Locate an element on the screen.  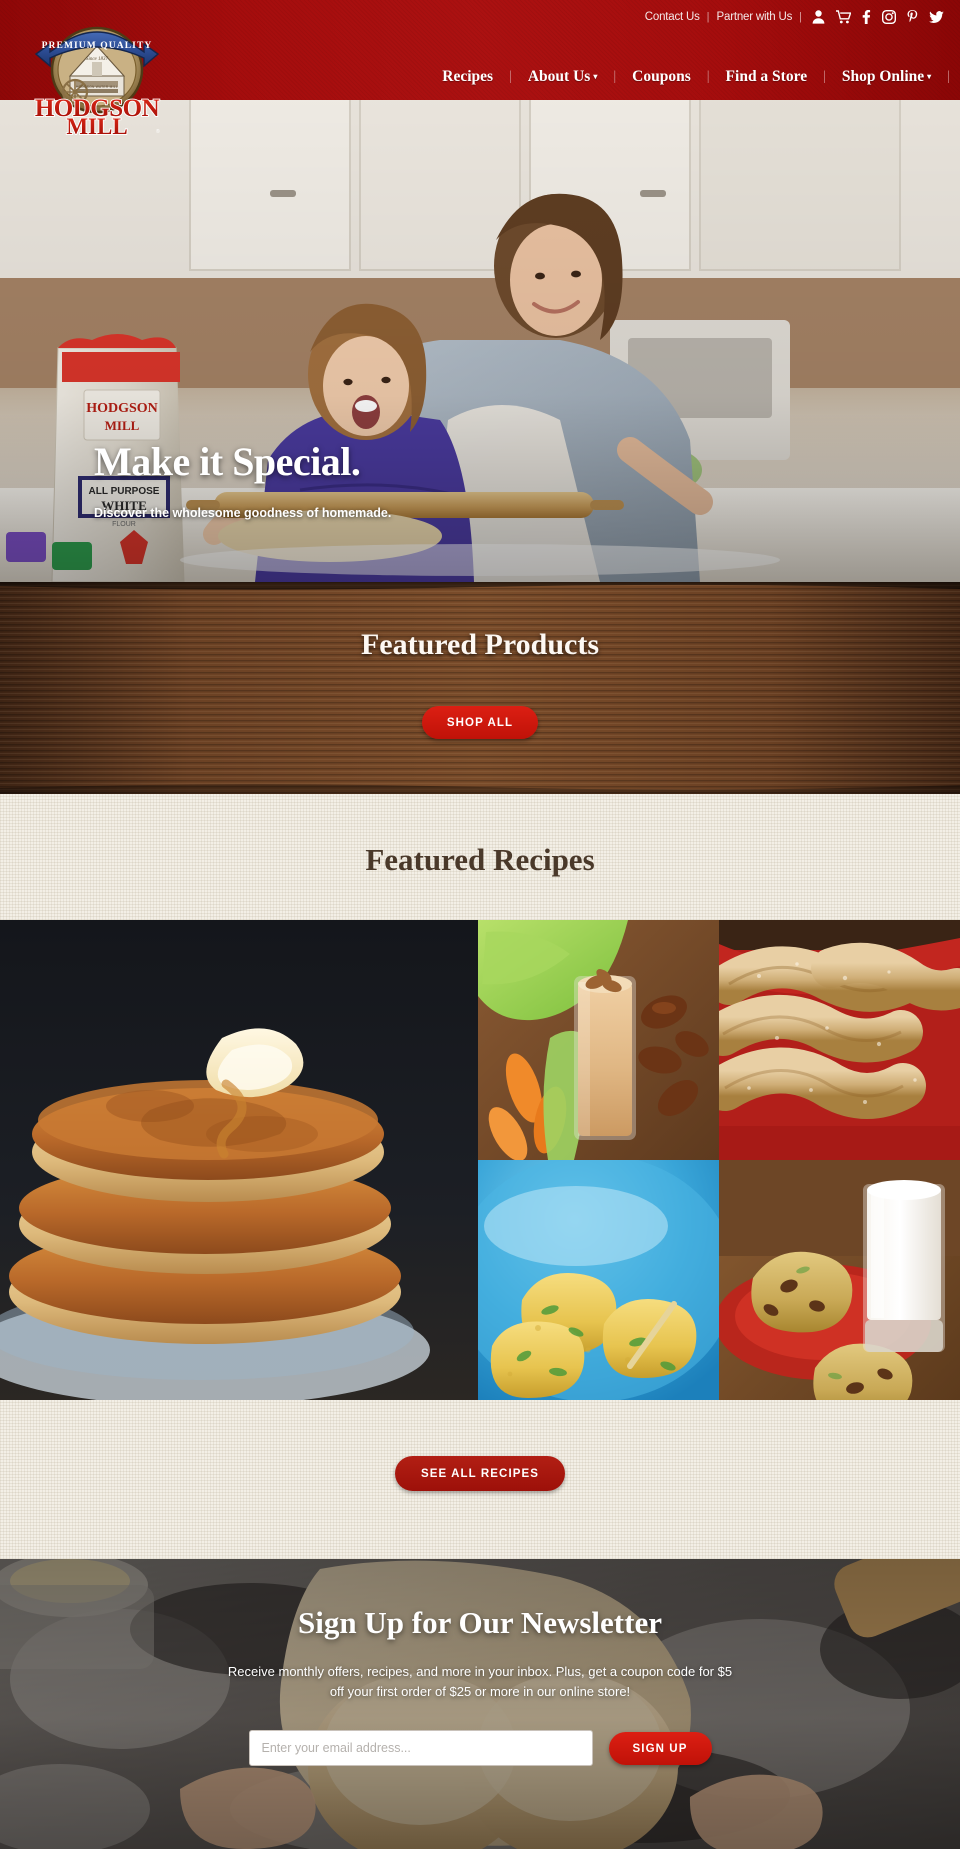
hero-title: Make it Special. is located at coordinates (227, 461).